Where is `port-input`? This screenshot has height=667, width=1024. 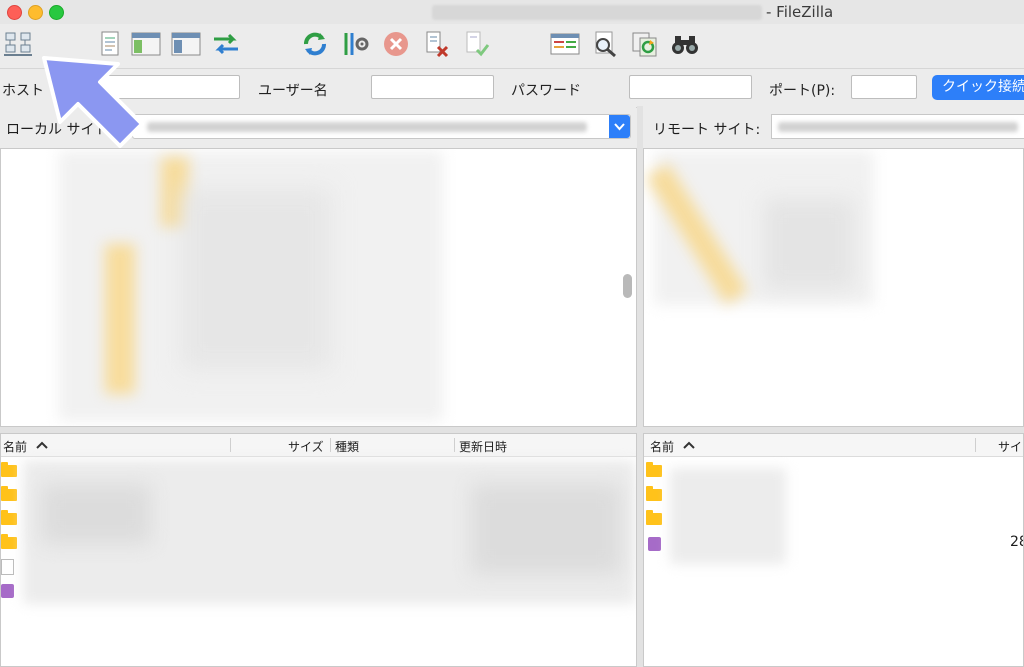 port-input is located at coordinates (884, 87).